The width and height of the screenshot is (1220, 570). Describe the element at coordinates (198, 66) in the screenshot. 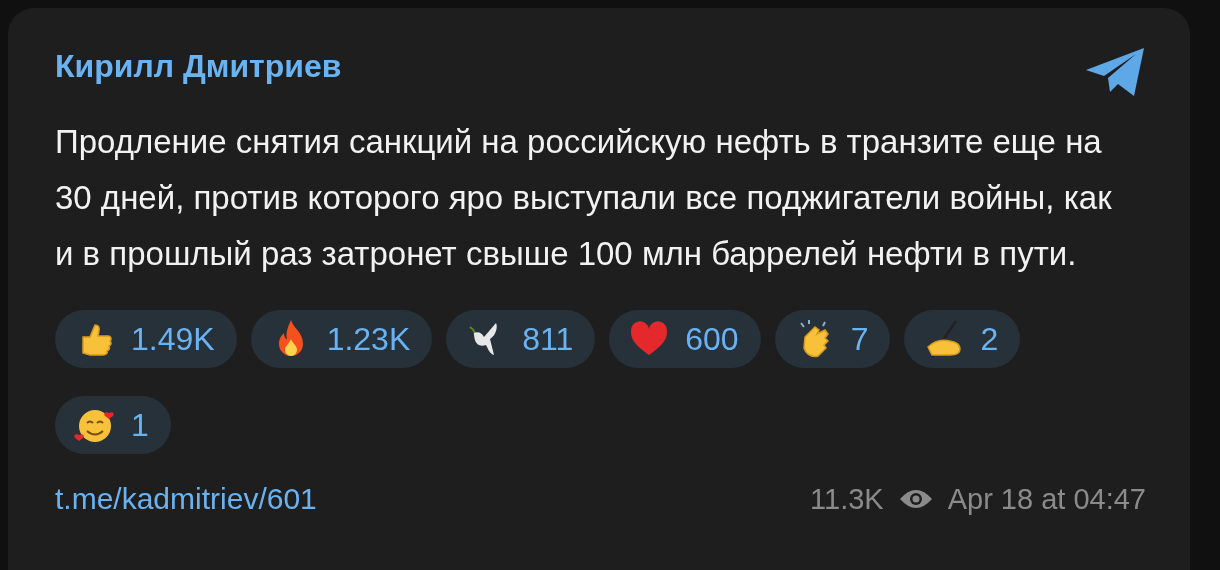

I see `channel-name: Кирилл Дмитриев` at that location.